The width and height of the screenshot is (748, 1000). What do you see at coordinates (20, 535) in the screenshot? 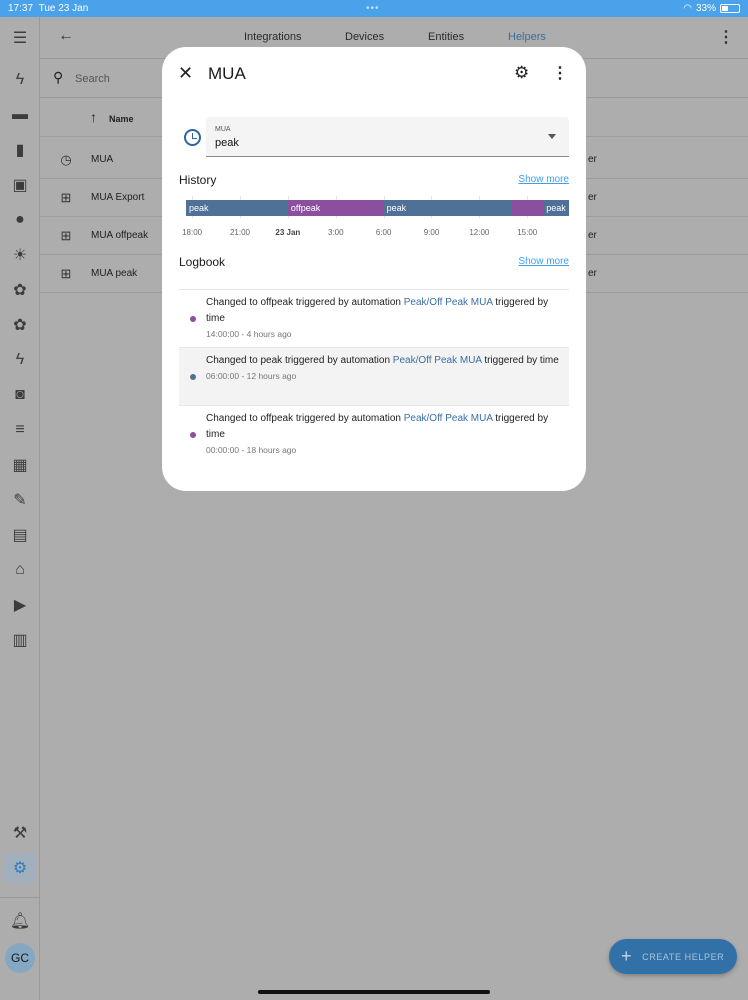
I see `hacs-icon: ▤` at bounding box center [20, 535].